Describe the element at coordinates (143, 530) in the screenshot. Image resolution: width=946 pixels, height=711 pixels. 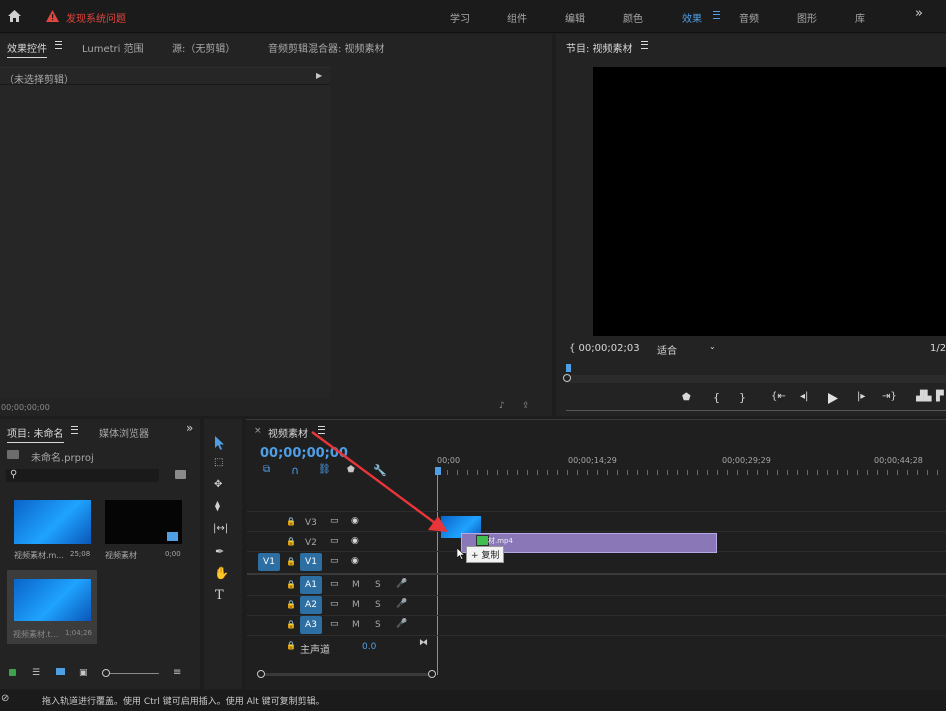
I see `media-item: 视频素材 0;00` at that location.